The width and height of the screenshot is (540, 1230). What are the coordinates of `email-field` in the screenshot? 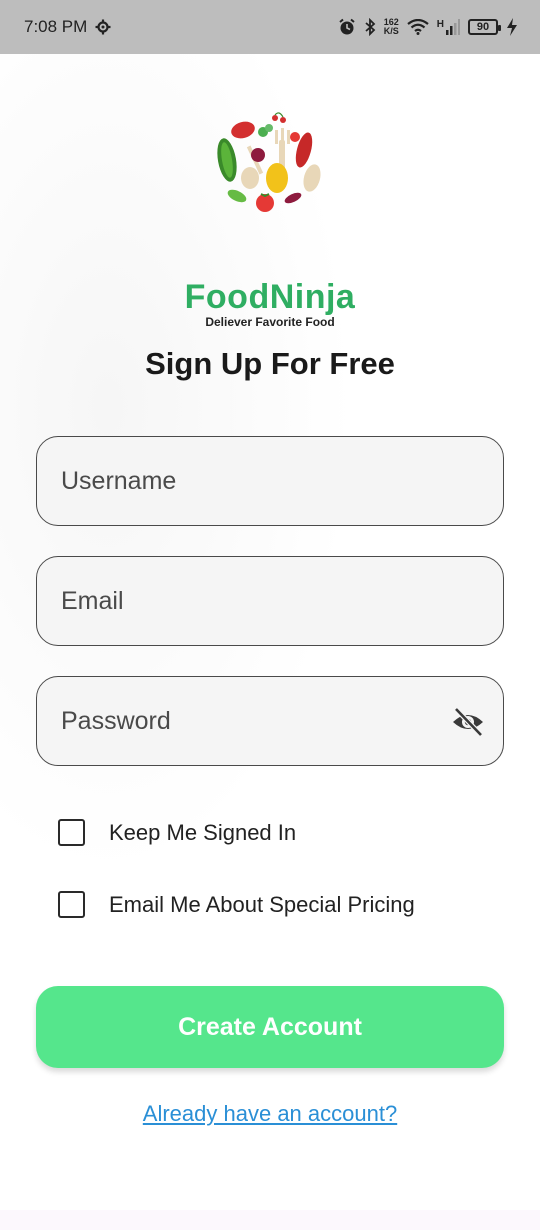 It's located at (270, 601).